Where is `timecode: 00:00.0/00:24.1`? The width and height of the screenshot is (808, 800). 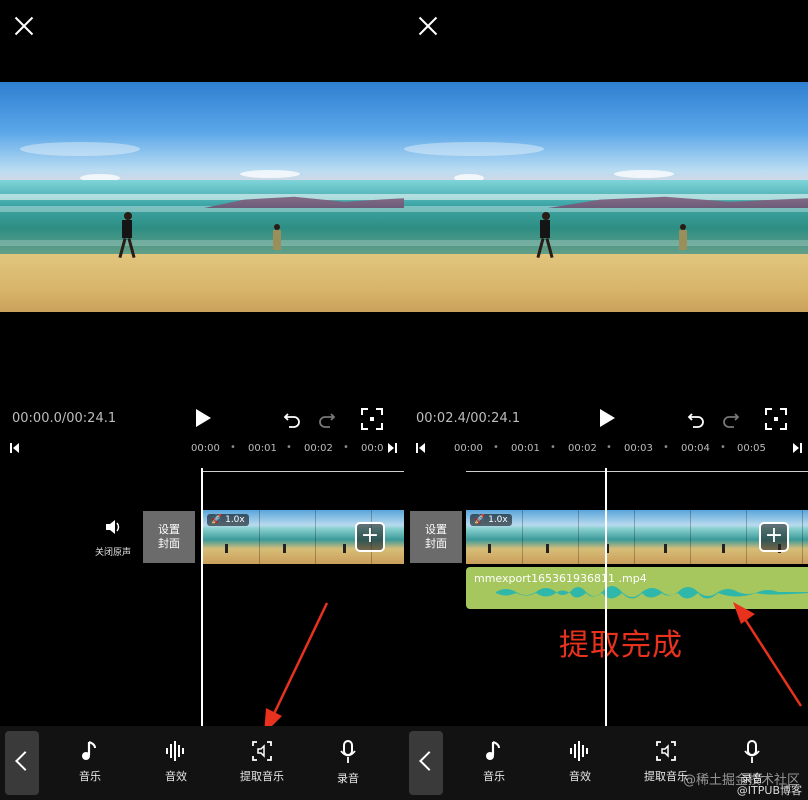
timecode: 00:00.0/00:24.1 is located at coordinates (64, 418).